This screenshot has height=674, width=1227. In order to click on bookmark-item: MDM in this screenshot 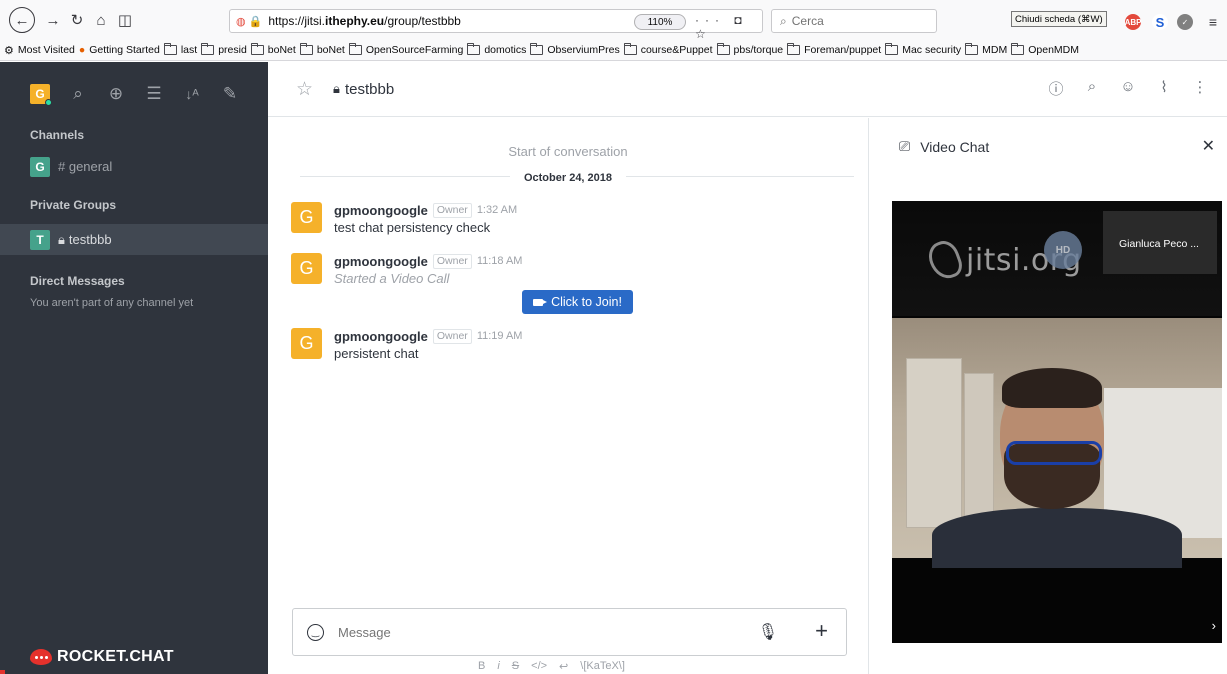, I will do `click(994, 50)`.